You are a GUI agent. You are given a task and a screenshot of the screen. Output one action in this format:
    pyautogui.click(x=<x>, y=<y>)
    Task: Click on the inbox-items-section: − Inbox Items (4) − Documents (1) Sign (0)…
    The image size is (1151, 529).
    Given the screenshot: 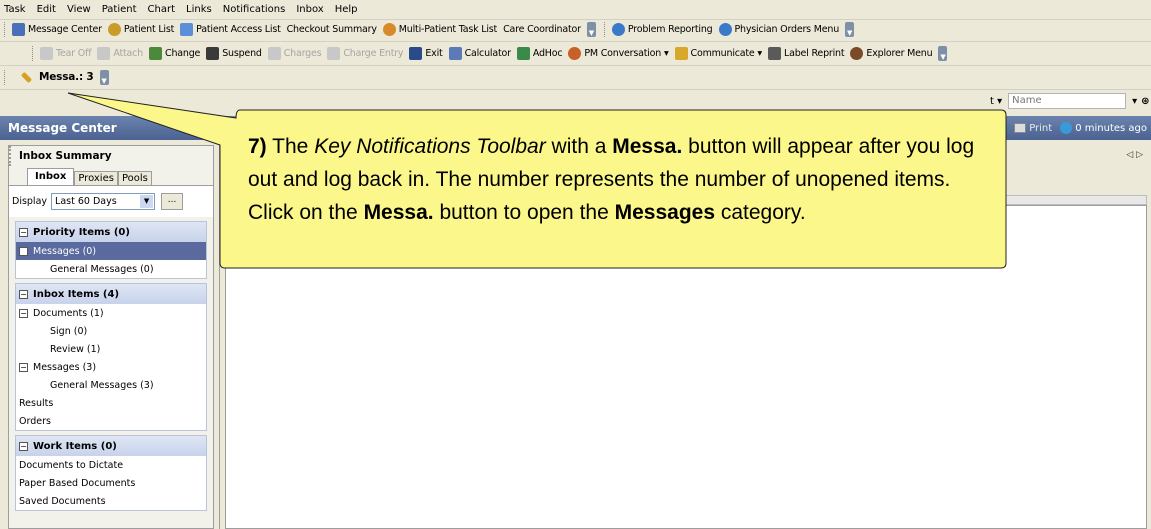 What is the action you would take?
    pyautogui.click(x=111, y=357)
    